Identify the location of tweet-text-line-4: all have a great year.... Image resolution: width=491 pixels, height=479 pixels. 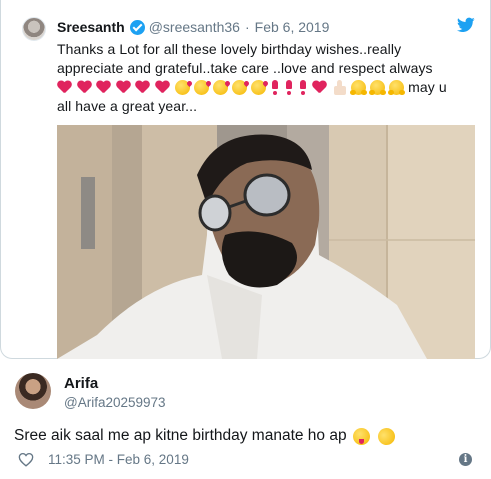
(127, 106).